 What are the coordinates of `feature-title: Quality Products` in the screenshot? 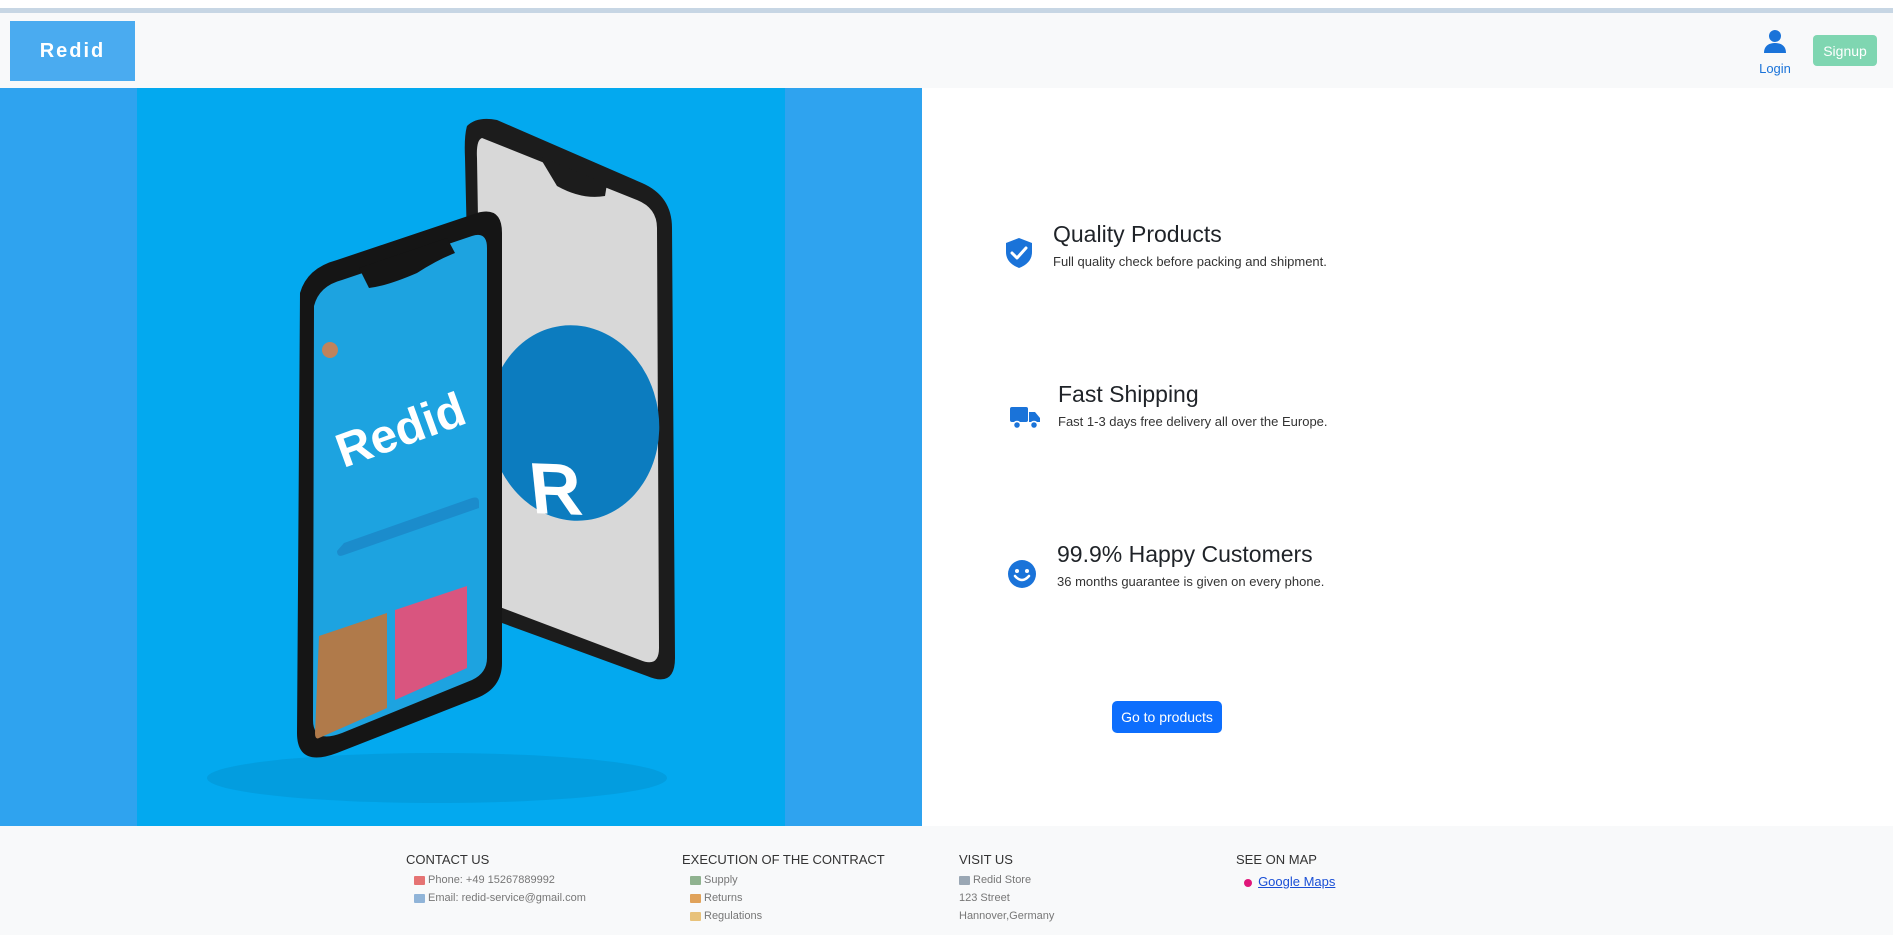 It's located at (1137, 234).